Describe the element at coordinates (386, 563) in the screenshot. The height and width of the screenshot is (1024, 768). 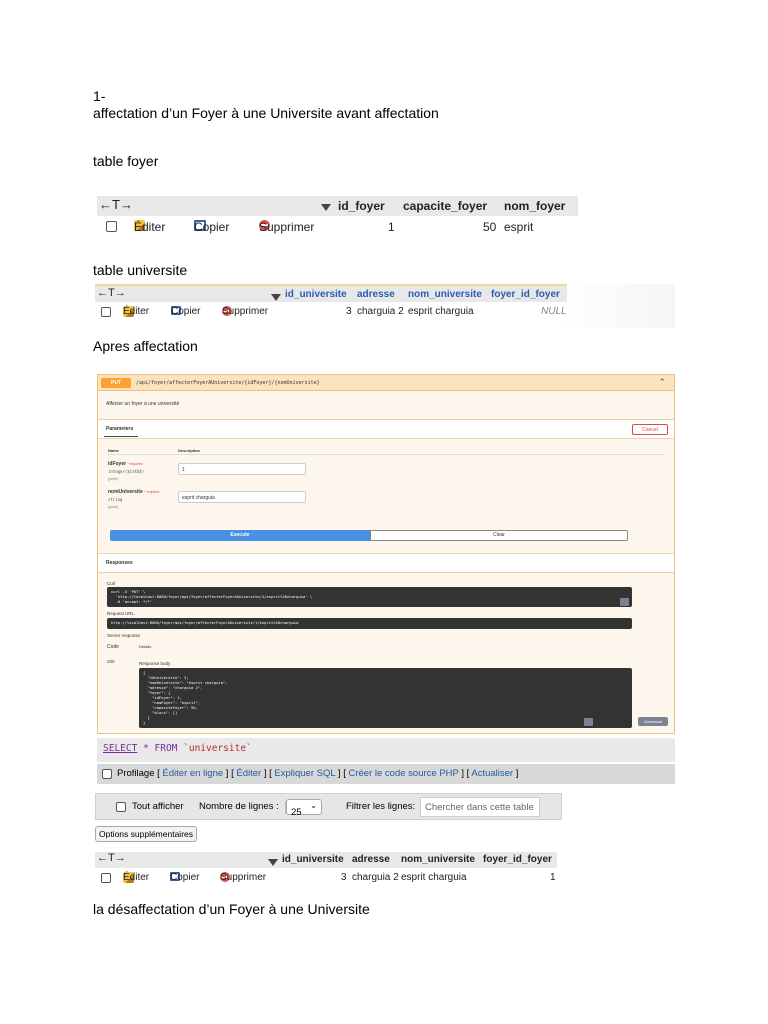
I see `responses-bar: Responses` at that location.